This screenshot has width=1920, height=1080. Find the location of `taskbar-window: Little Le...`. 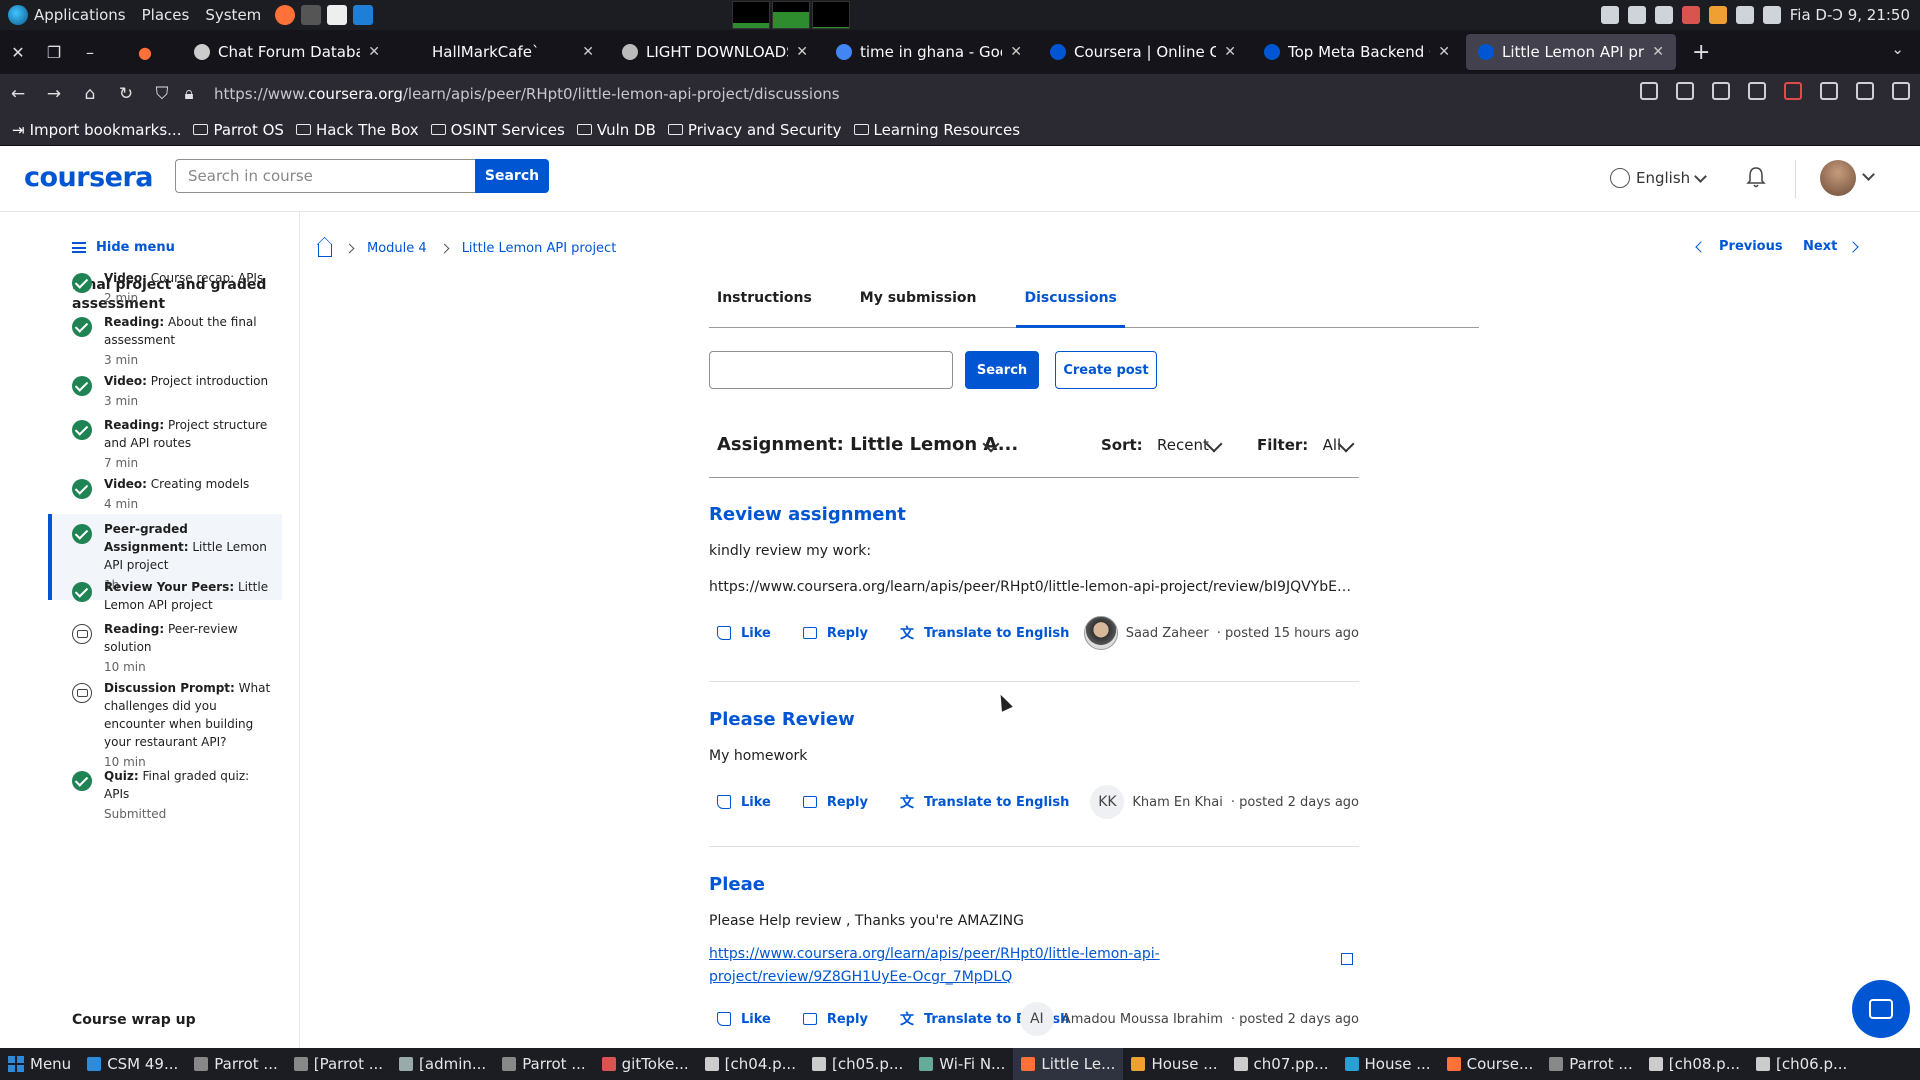

taskbar-window: Little Le... is located at coordinates (1068, 1064).